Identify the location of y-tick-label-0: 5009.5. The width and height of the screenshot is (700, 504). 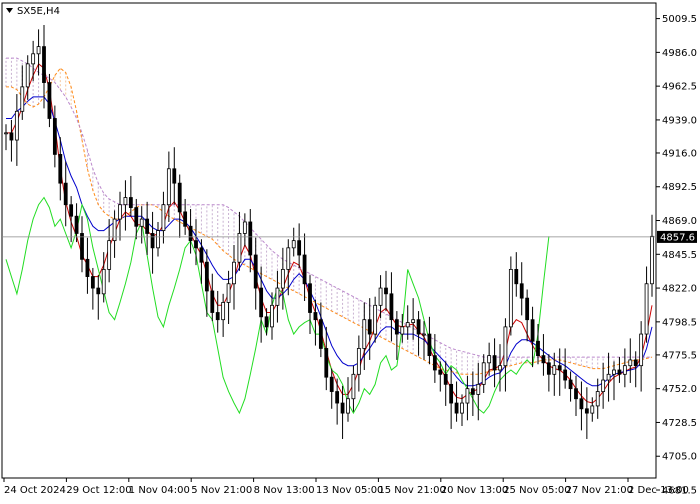
(679, 19).